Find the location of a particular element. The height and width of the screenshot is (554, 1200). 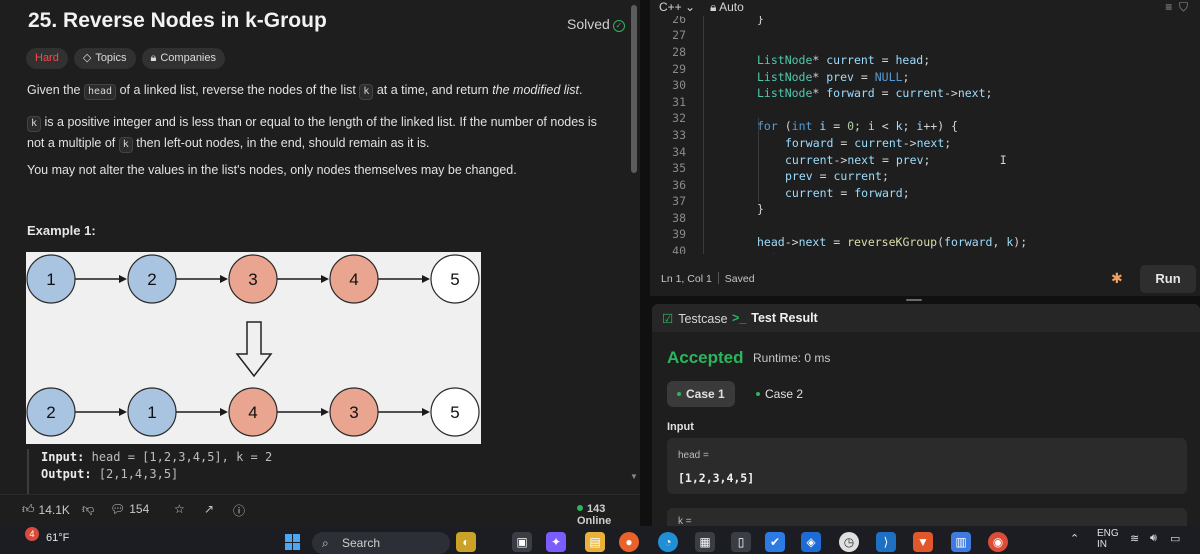

input-label: Input: is located at coordinates (63, 457).